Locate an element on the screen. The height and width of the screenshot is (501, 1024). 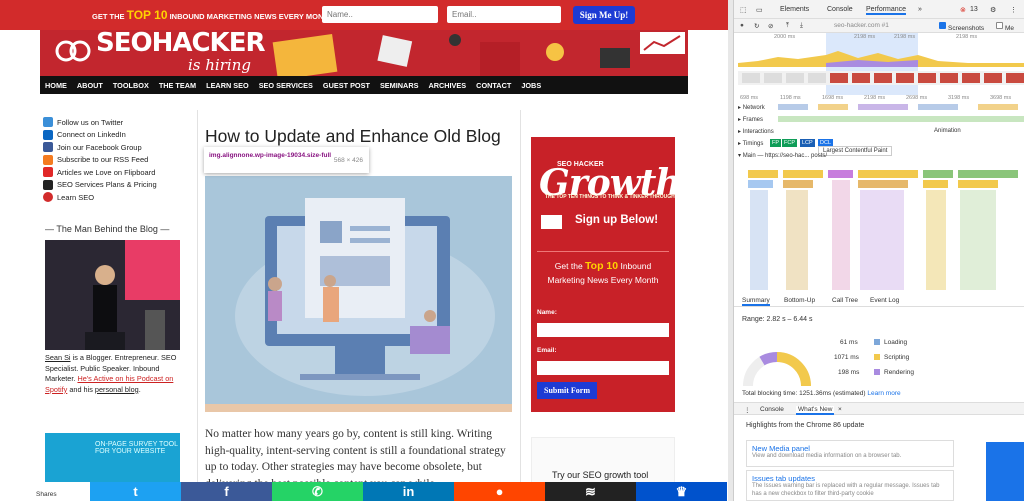
follow-flipboard-link: Articles we Love on Flipboard is located at coordinates (118, 172).